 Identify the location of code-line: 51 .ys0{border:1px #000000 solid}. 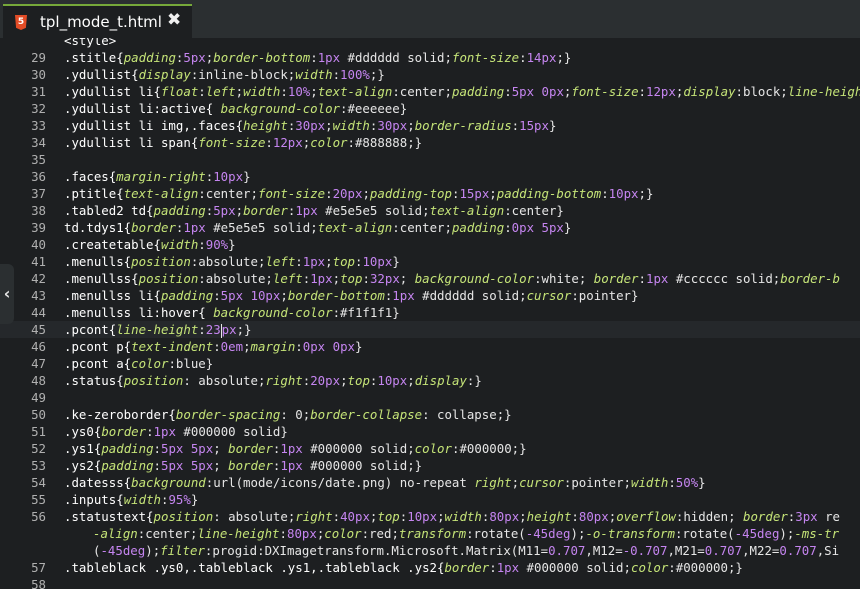
(430, 431).